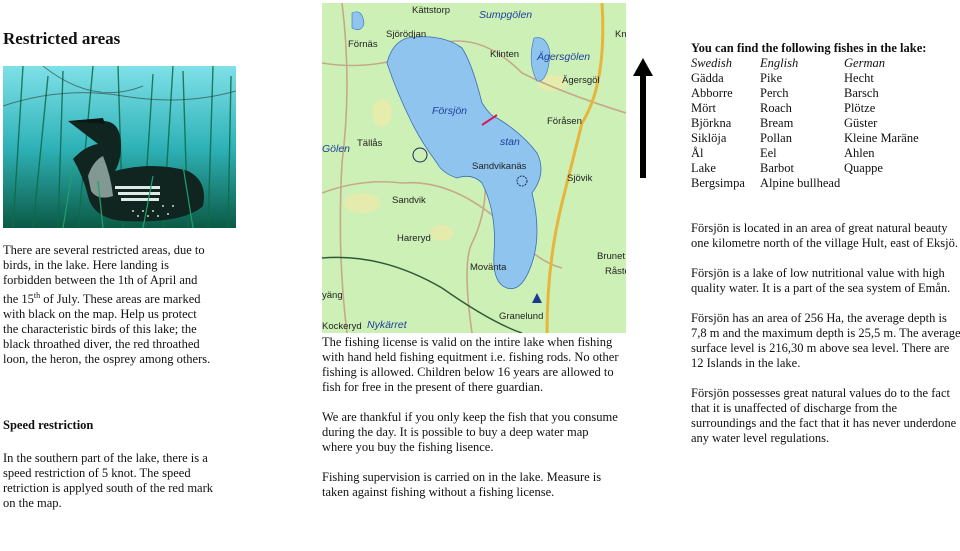  Describe the element at coordinates (777, 168) in the screenshot. I see `fish-english: Barbot` at that location.